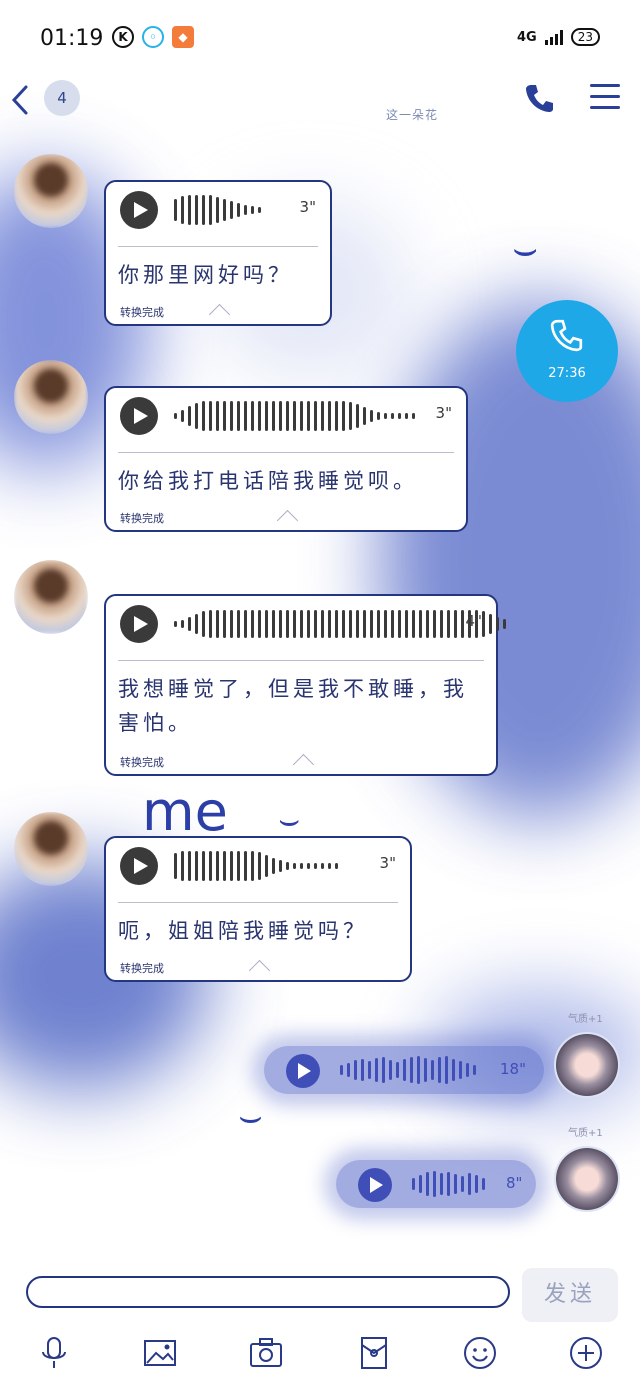 The image size is (640, 1387). What do you see at coordinates (514, 1183) in the screenshot?
I see `voice-duration: 8"` at bounding box center [514, 1183].